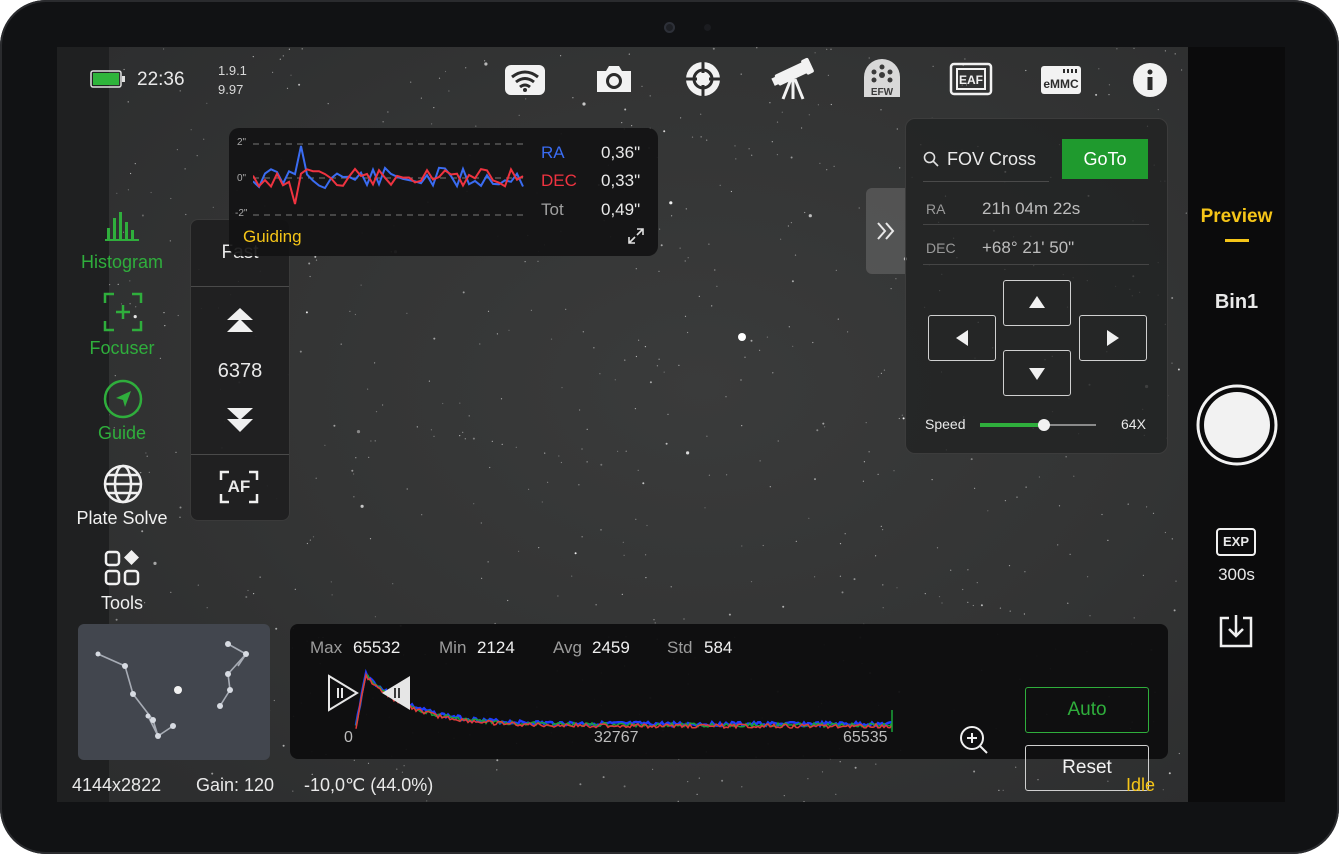 The height and width of the screenshot is (854, 1339). I want to click on sidebar-item-plate-solve: Plate Solve, so click(122, 495).